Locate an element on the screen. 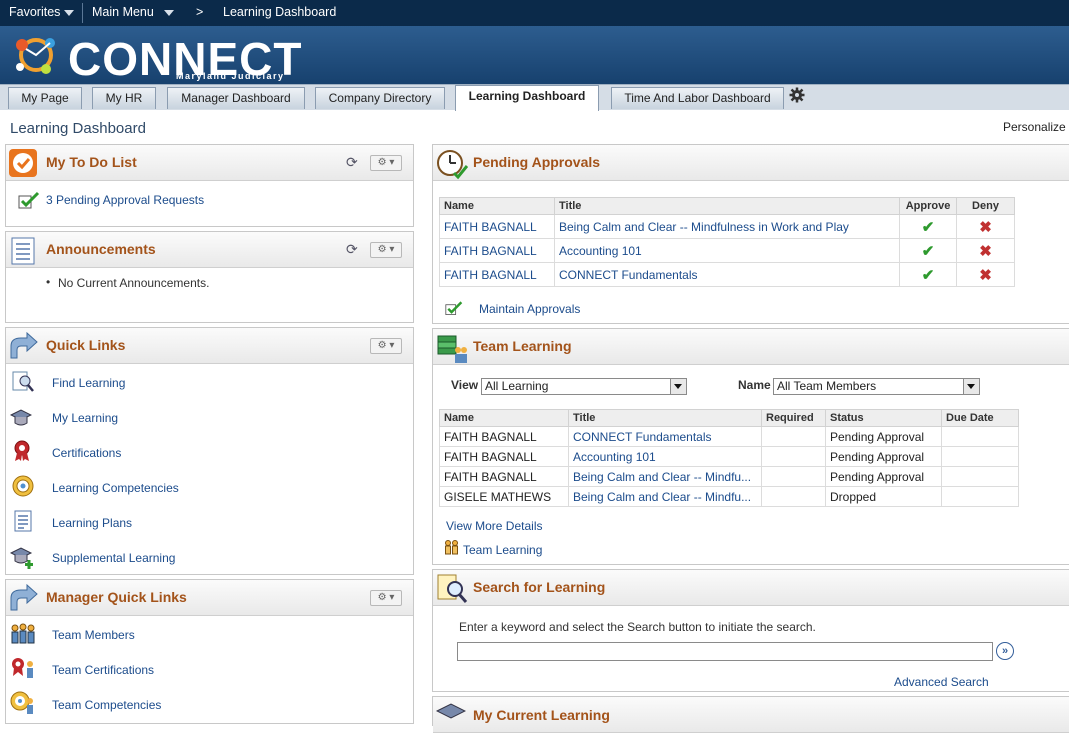 The width and height of the screenshot is (1069, 733). team-competencies-link: Team Competencies is located at coordinates (106, 705).